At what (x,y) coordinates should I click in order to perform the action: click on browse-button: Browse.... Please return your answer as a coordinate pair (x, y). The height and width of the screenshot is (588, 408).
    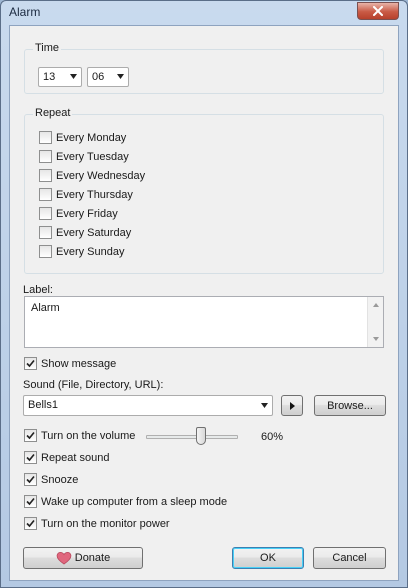
    Looking at the image, I should click on (350, 405).